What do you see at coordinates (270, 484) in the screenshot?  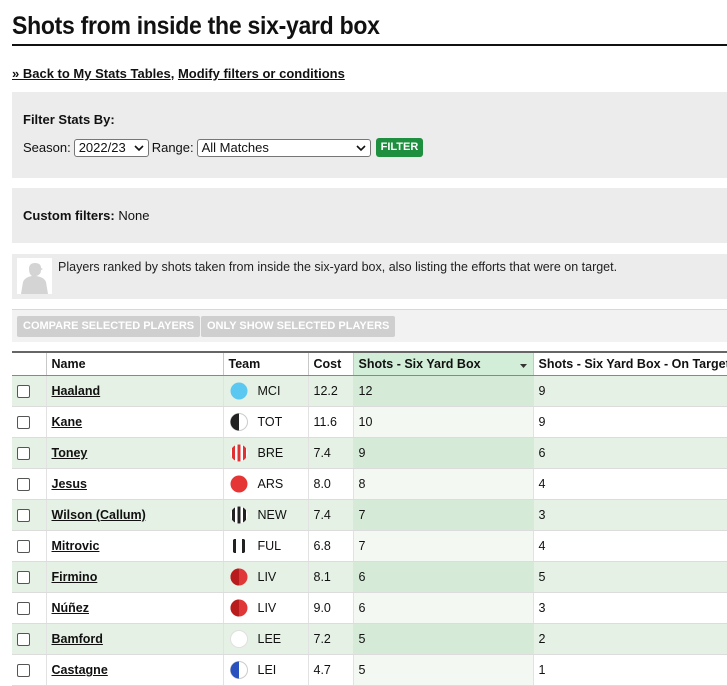 I see `team-abbr: ARS` at bounding box center [270, 484].